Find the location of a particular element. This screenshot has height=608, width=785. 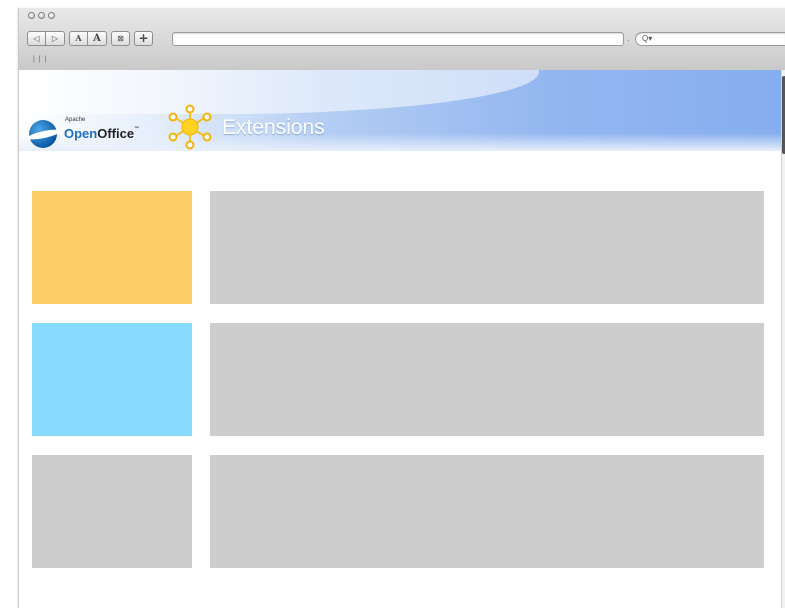

window-controls is located at coordinates (41, 15).